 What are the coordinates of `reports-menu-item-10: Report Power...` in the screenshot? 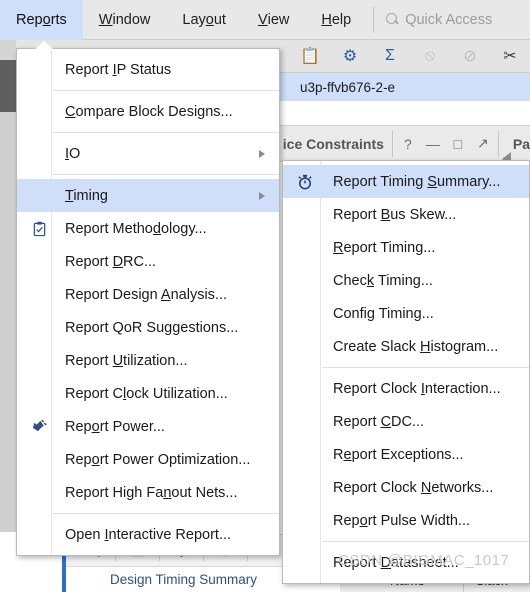 It's located at (148, 426).